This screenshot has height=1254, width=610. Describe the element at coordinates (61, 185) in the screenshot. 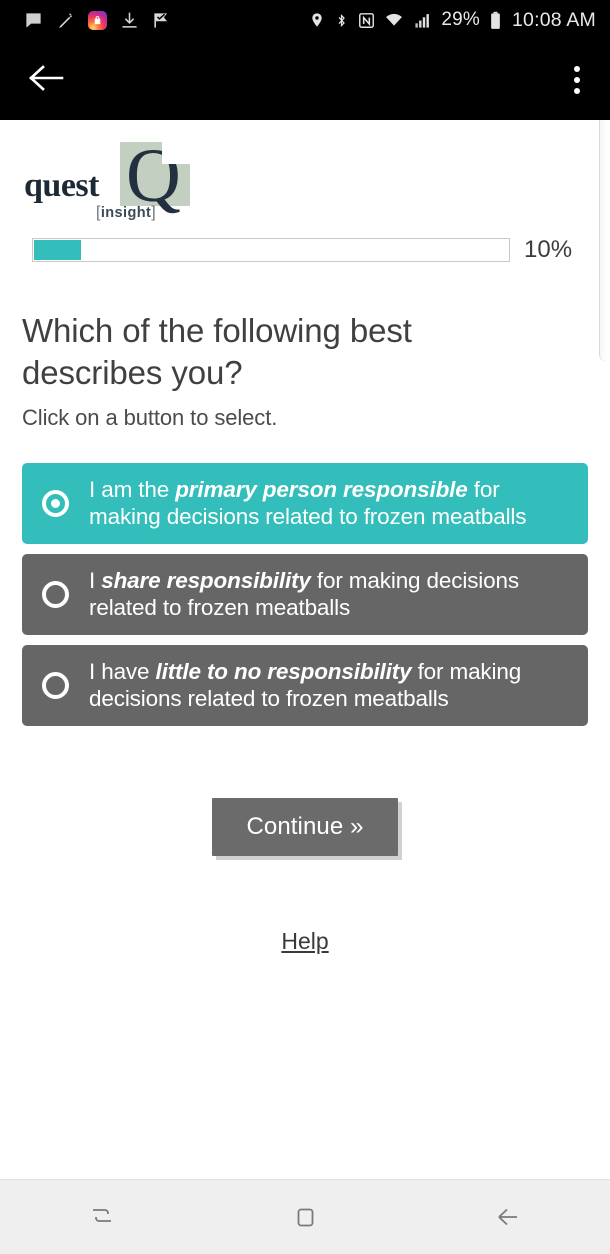

I see `logo-wordmark: quest` at that location.